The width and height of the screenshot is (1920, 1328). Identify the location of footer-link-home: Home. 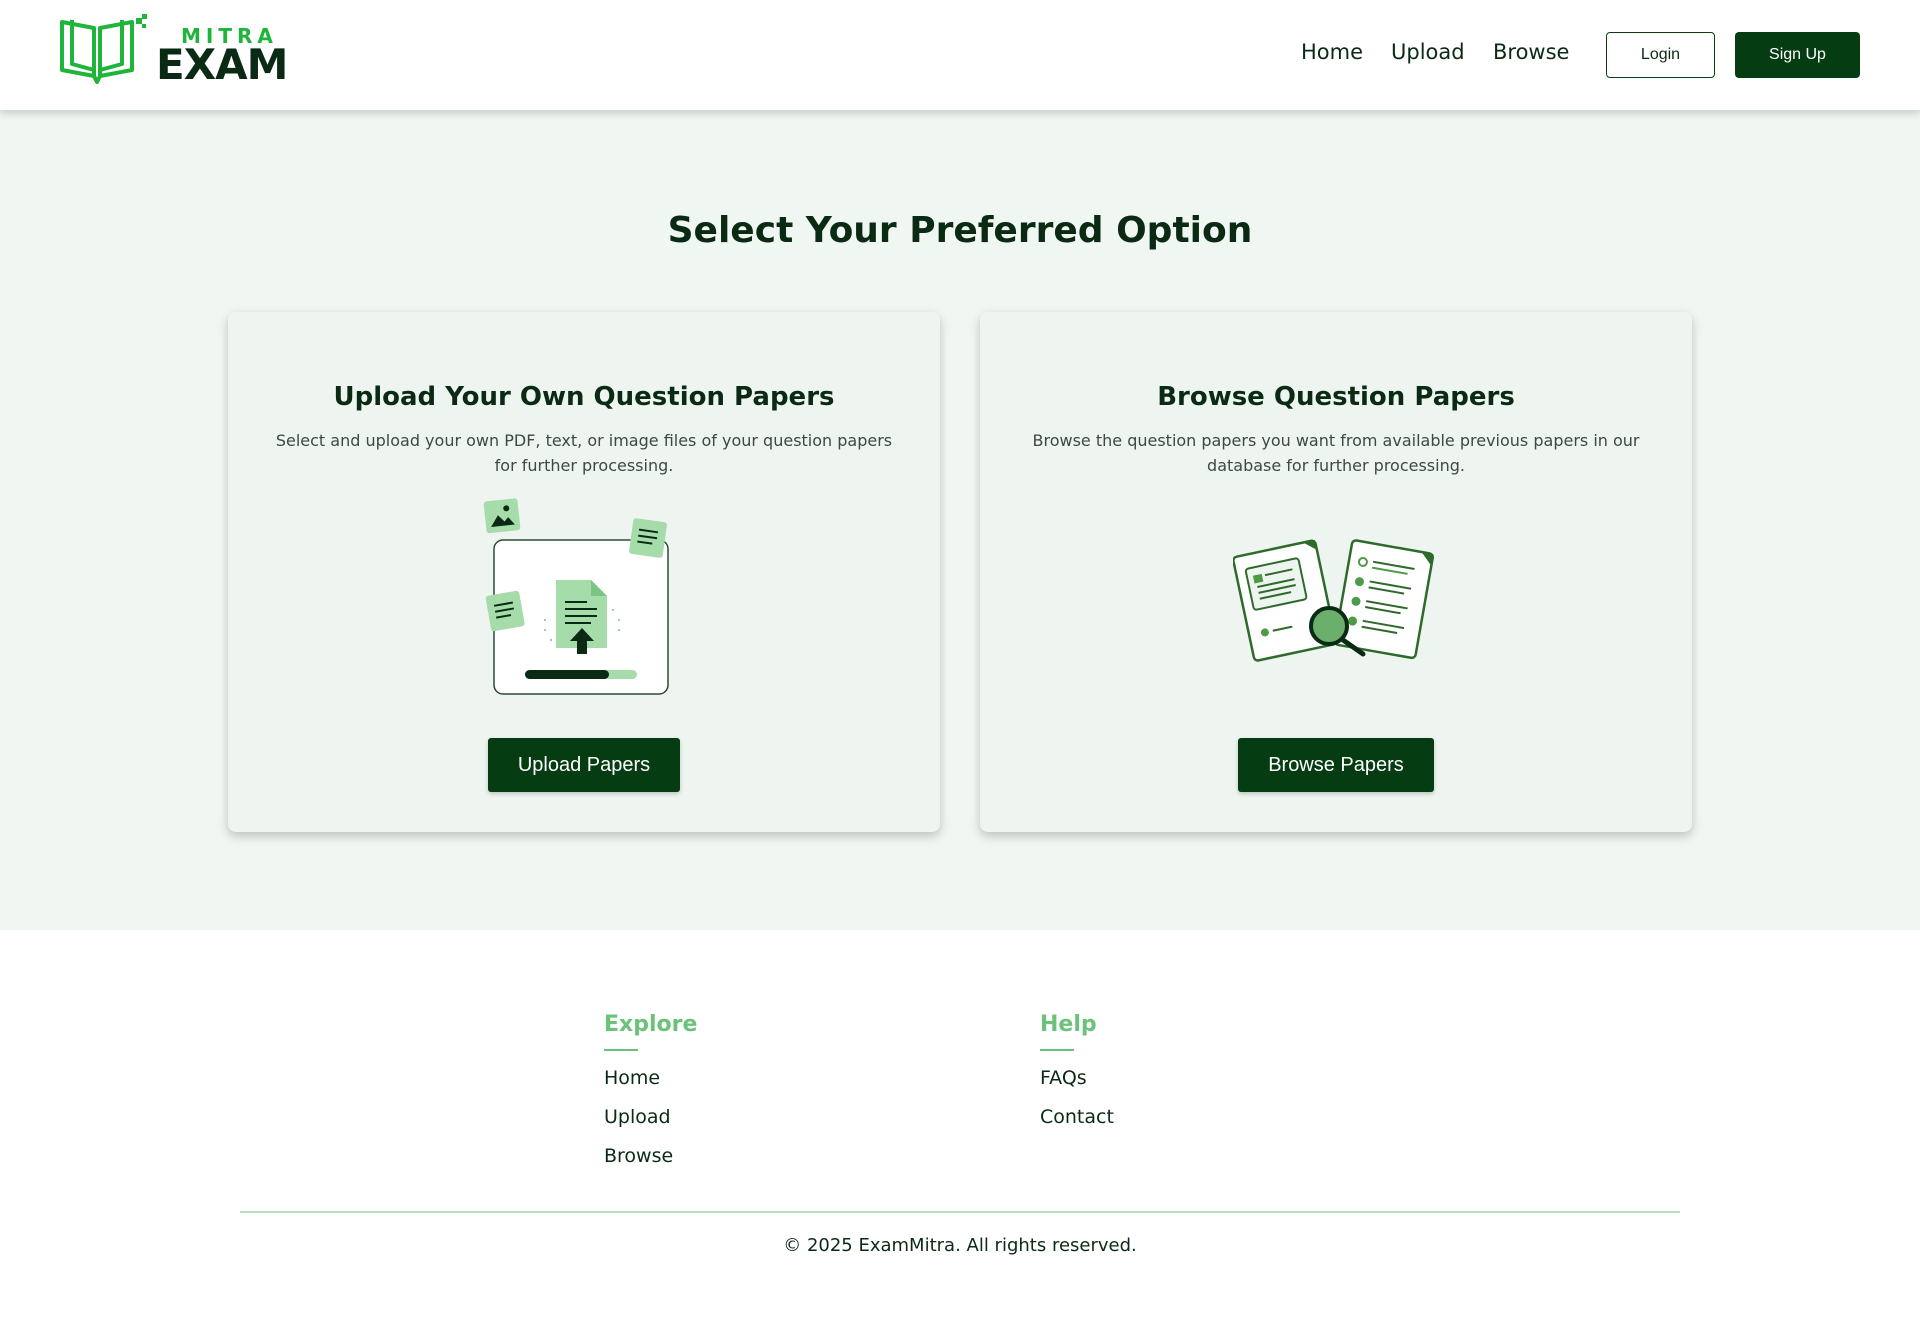
(650, 1086).